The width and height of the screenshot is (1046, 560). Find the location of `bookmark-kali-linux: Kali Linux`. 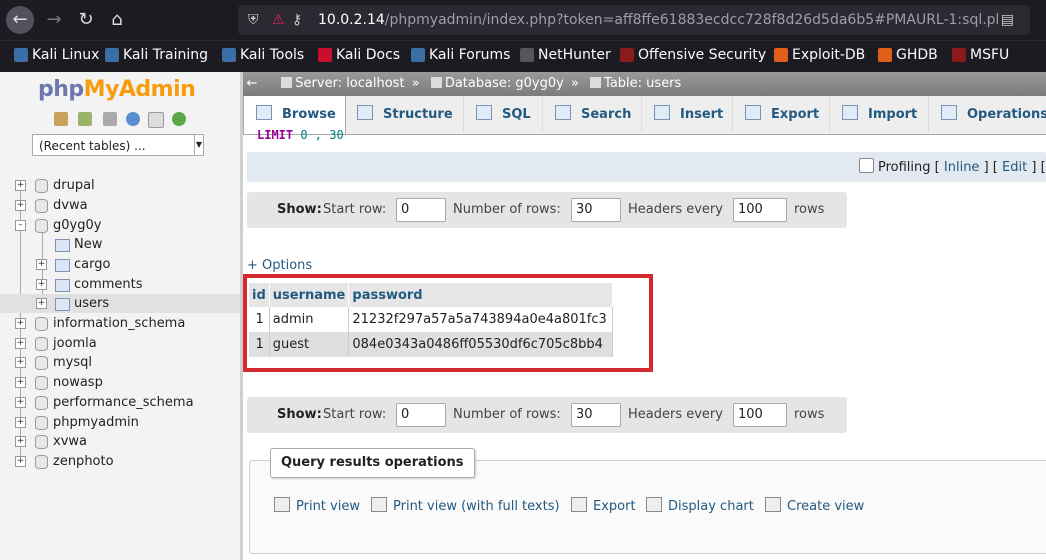

bookmark-kali-linux: Kali Linux is located at coordinates (56, 55).